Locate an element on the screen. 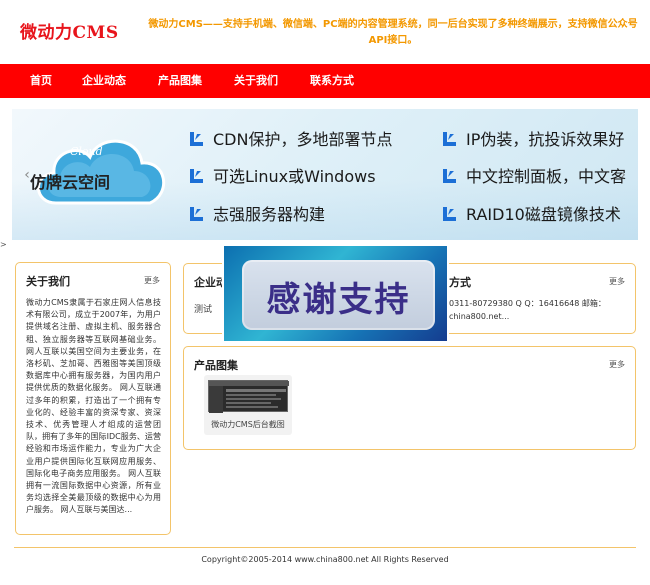 This screenshot has width=650, height=585. feature-cdn: CDN保护，多地部署节点 is located at coordinates (289, 140).